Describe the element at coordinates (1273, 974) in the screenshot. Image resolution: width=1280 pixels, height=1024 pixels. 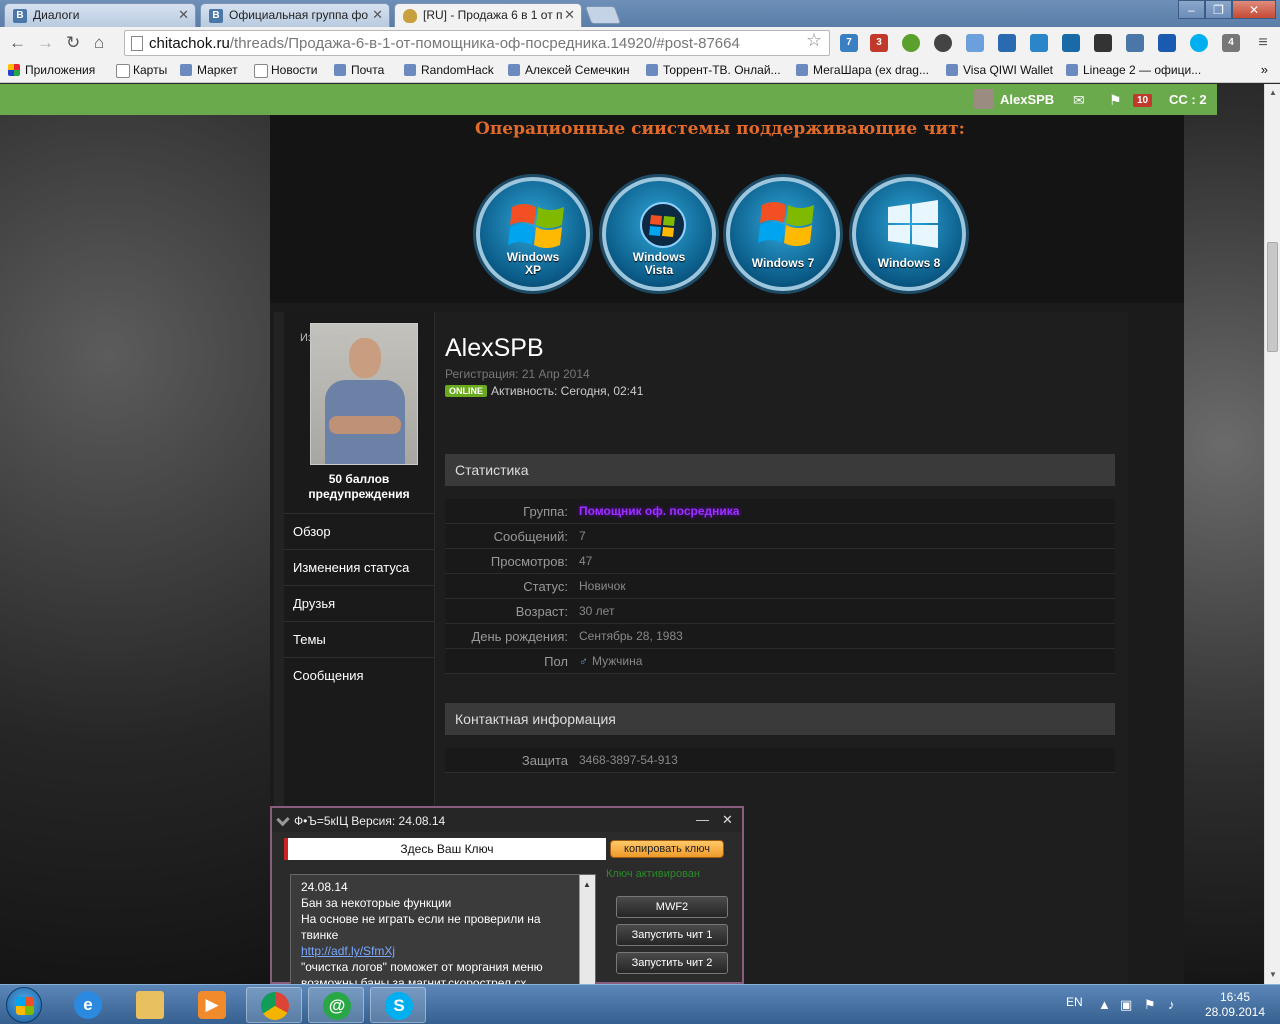
I see `scroll-down-icon: ▼` at that location.